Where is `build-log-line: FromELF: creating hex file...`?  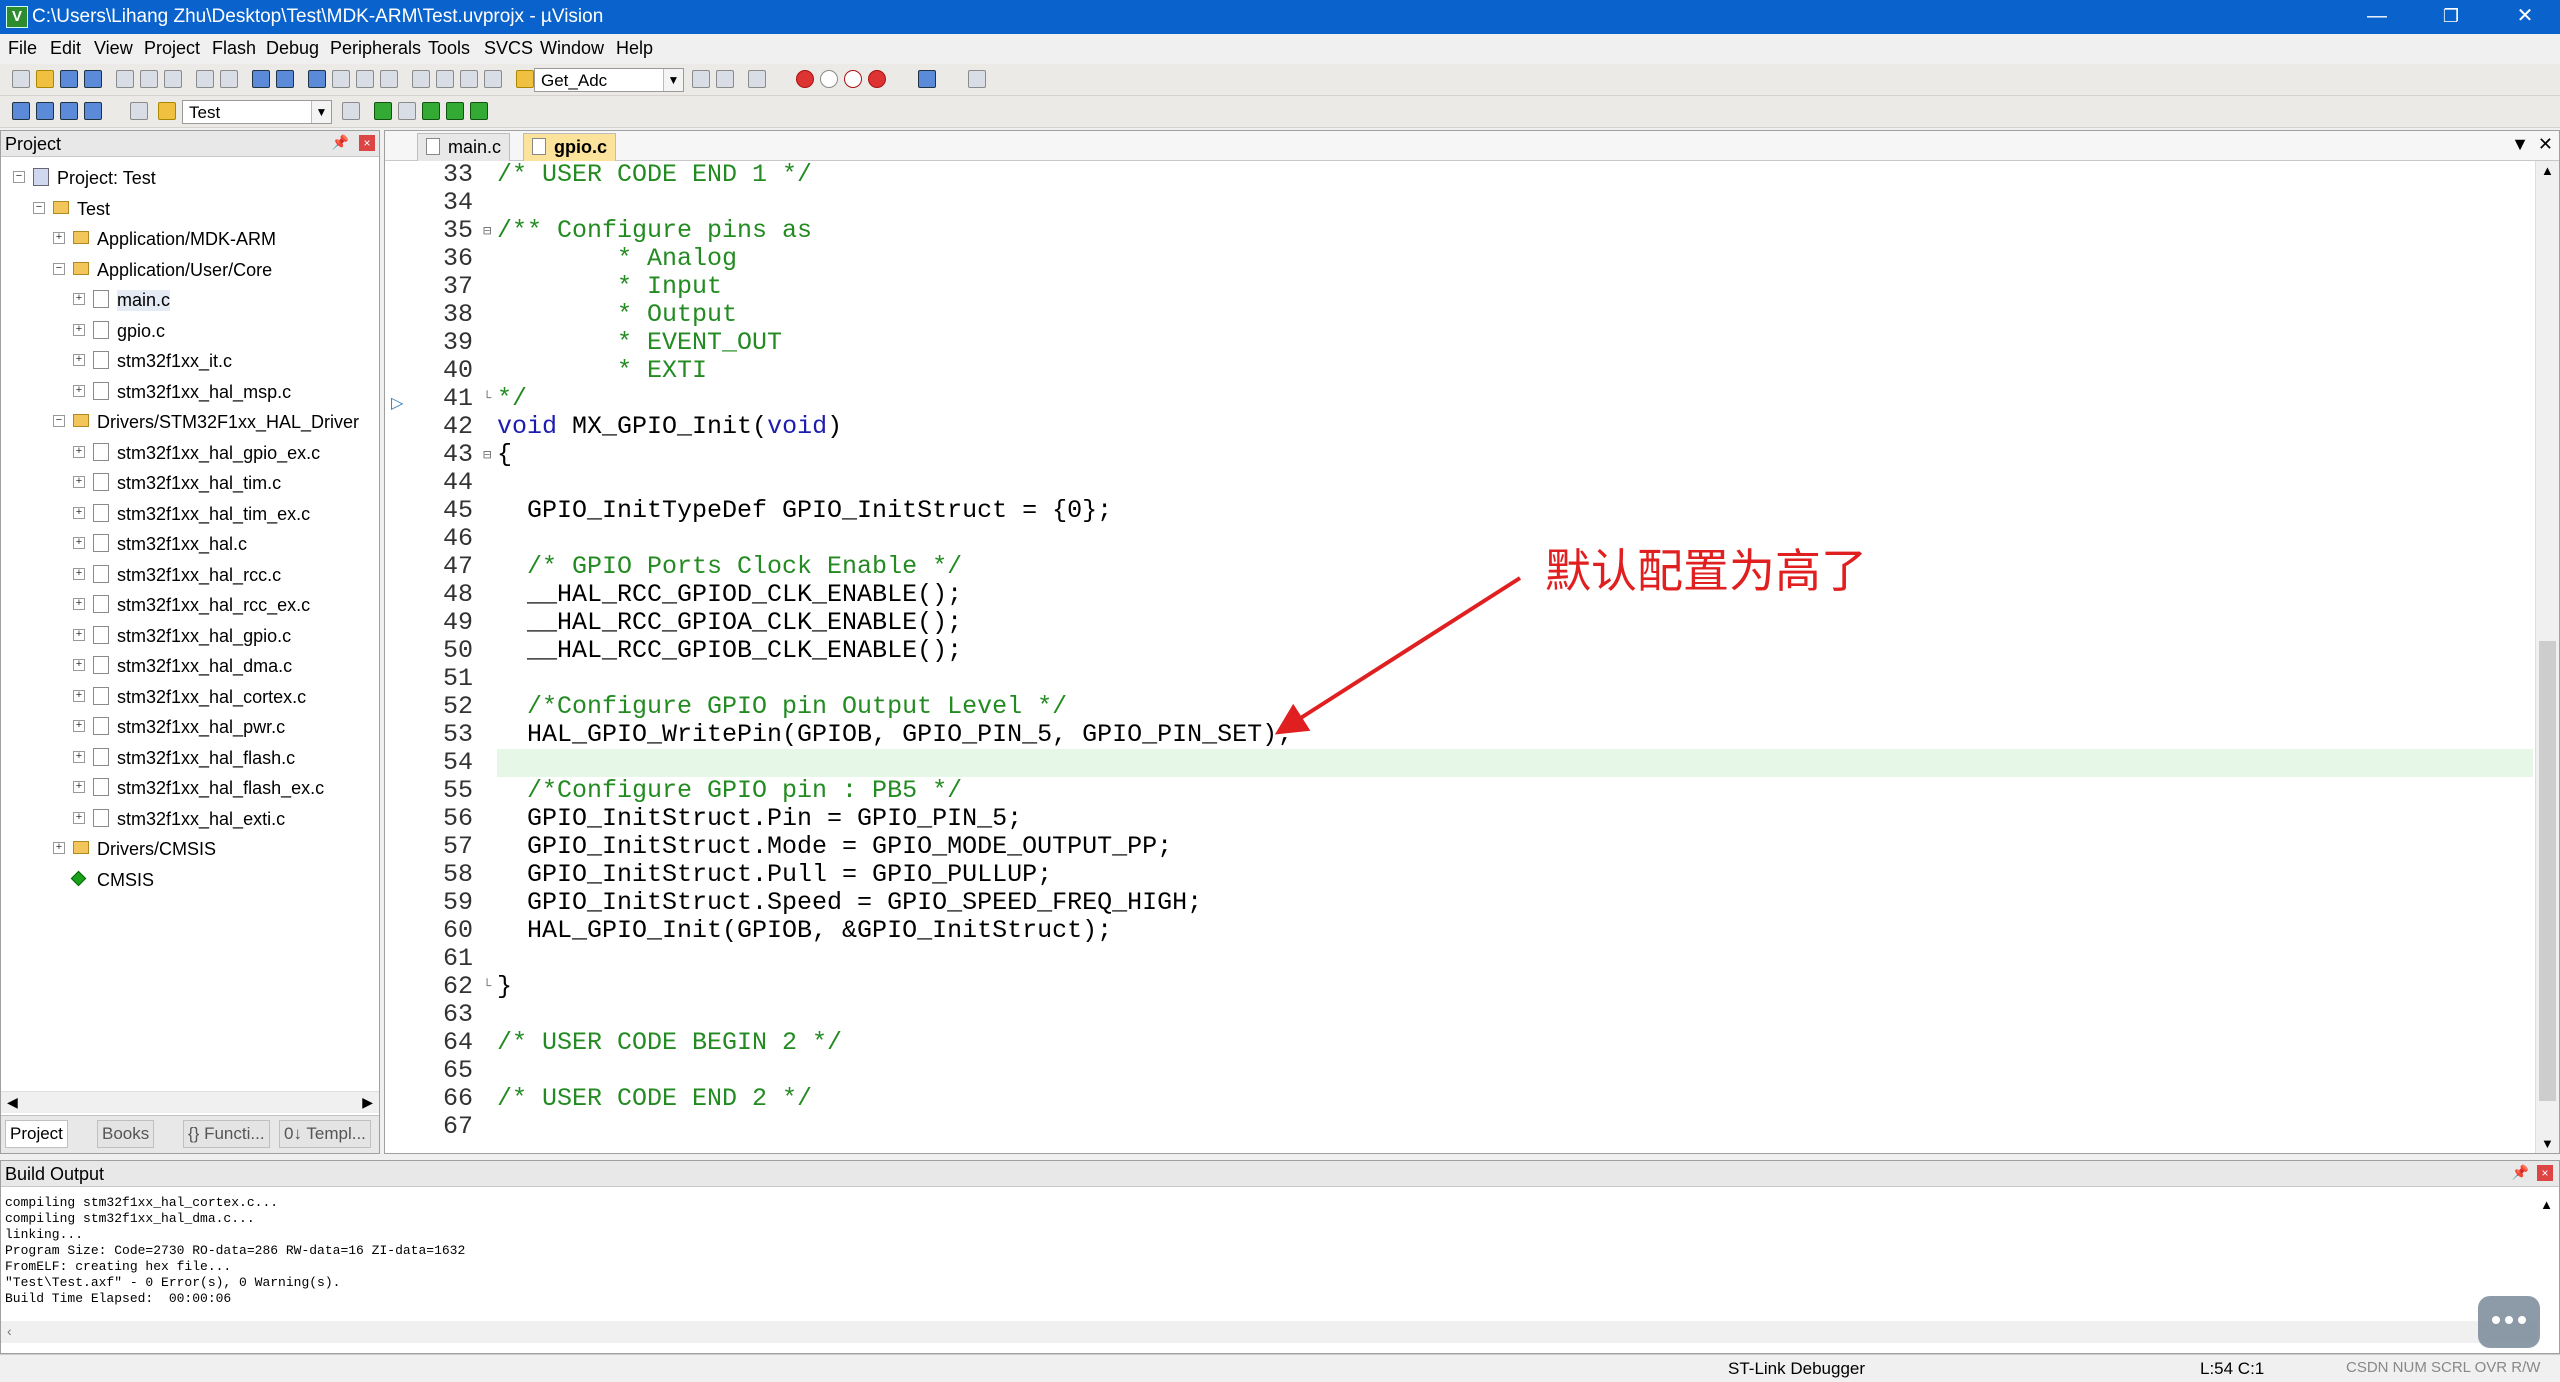
build-log-line: FromELF: creating hex file... is located at coordinates (118, 1266).